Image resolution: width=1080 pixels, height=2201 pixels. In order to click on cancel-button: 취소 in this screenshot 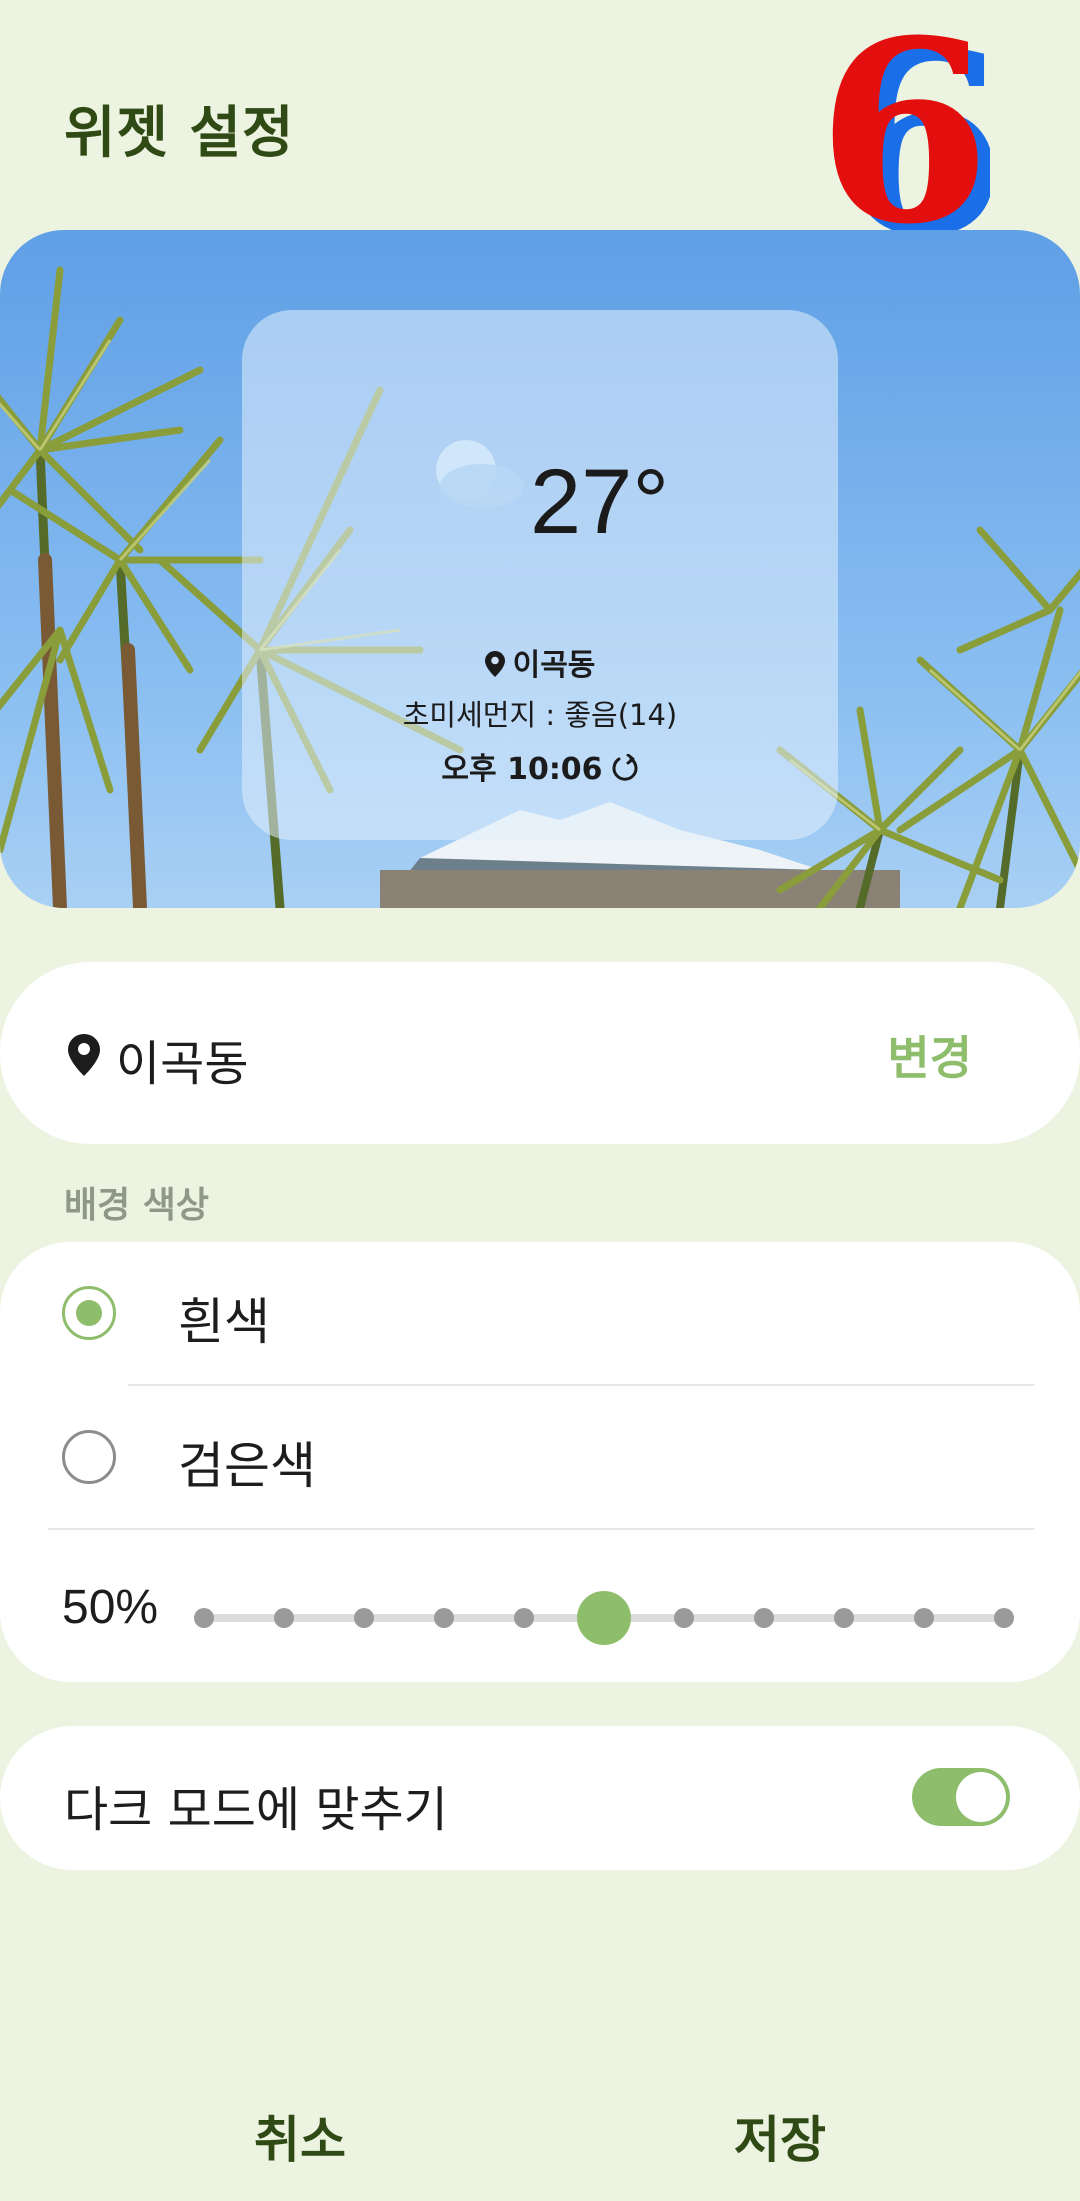, I will do `click(300, 2136)`.